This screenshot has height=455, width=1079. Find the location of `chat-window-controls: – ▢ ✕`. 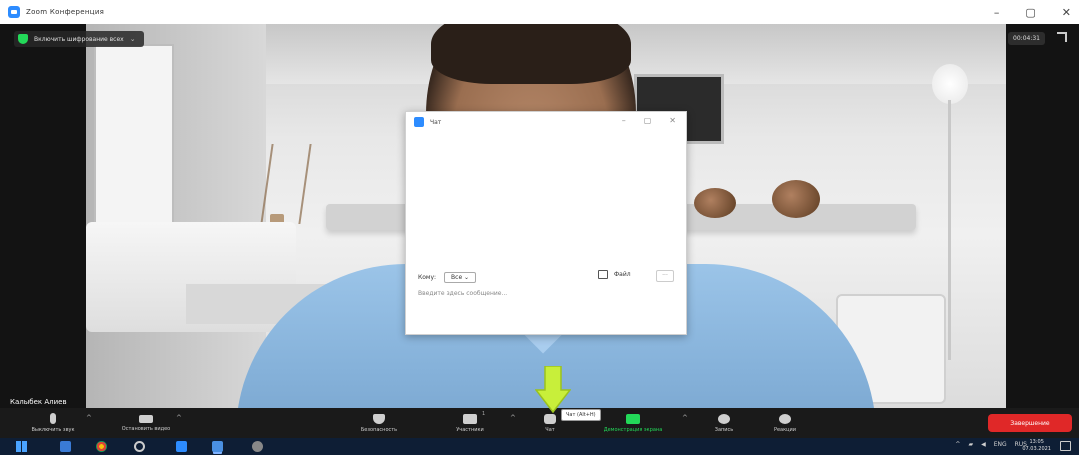

chat-window-controls: – ▢ ✕ is located at coordinates (649, 120).